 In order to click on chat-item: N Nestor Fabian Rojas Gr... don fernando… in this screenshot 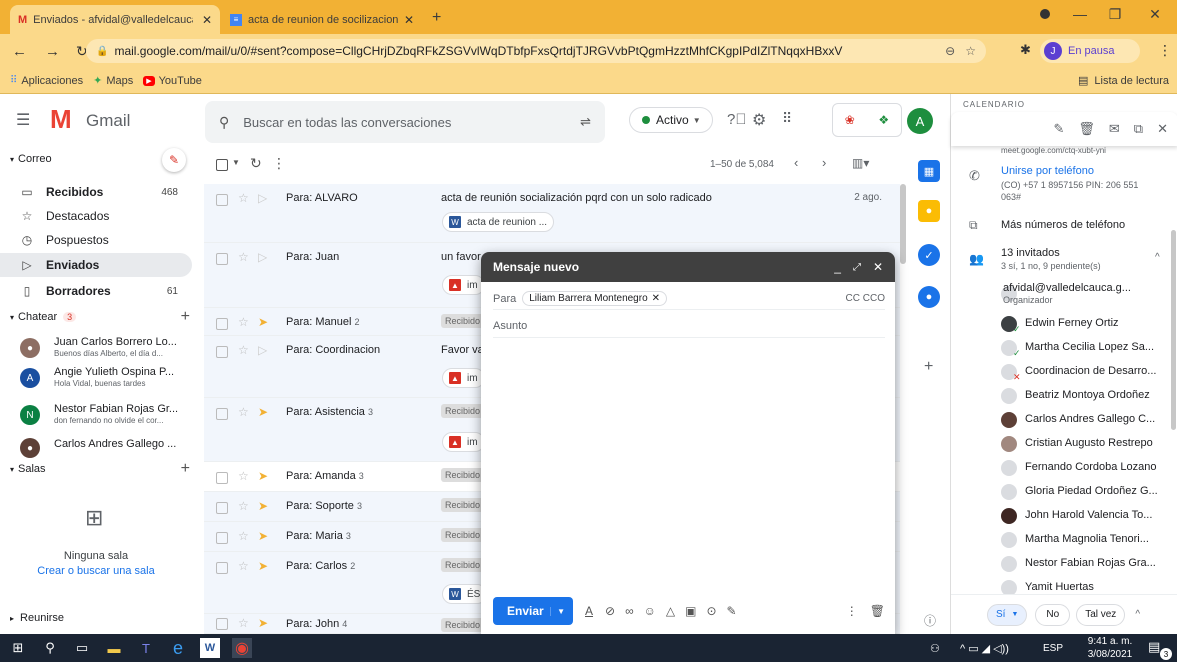, I will do `click(105, 418)`.